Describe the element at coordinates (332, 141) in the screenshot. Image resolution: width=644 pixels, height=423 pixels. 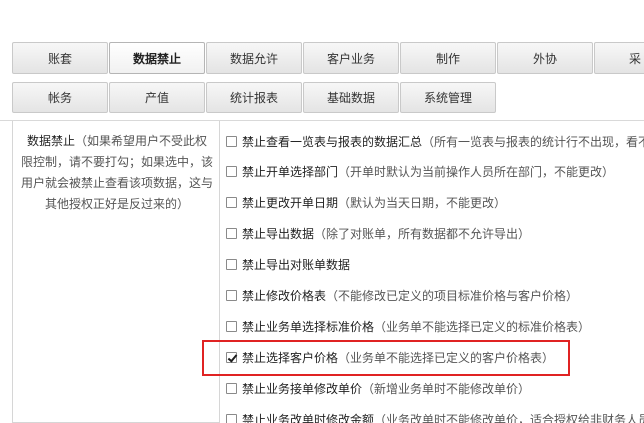
I see `option-label: 禁止查看一览表与报表的数据汇总` at that location.